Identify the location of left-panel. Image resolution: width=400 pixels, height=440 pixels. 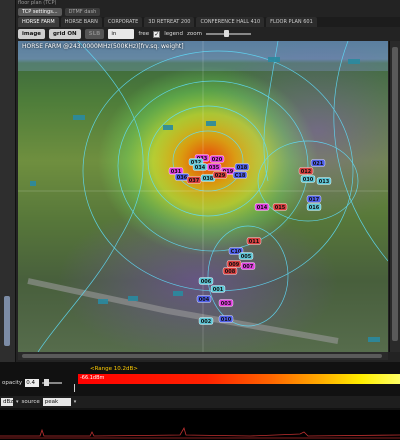
(8, 181).